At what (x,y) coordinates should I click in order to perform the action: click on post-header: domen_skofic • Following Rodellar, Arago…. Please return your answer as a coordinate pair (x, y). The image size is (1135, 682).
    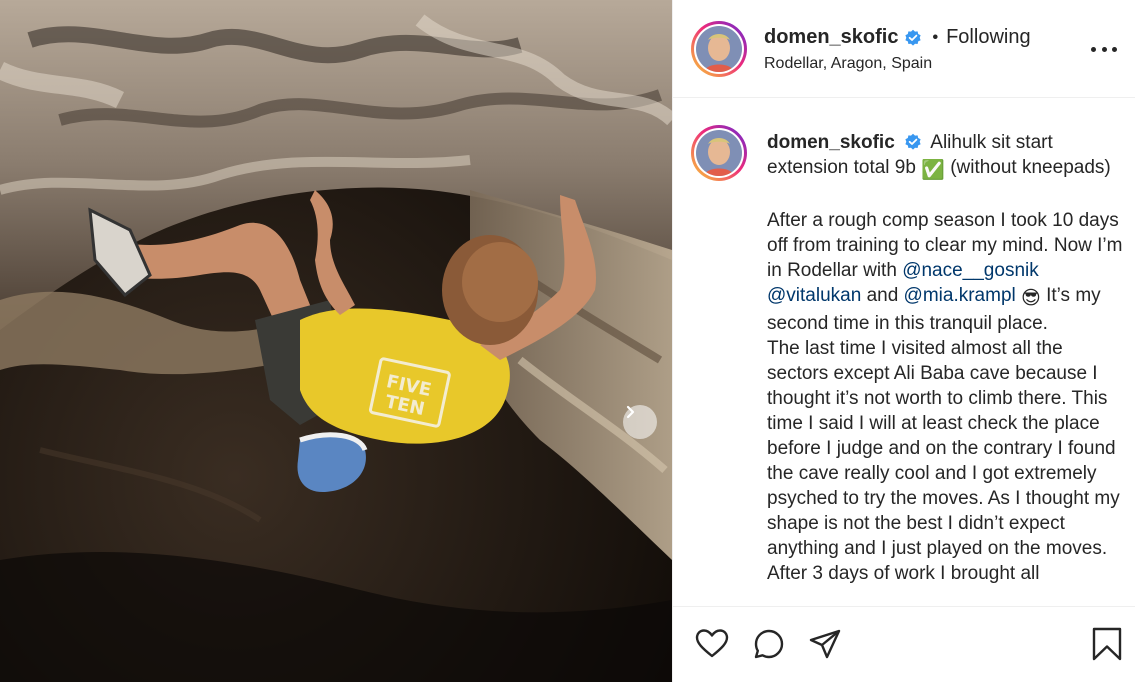
    Looking at the image, I should click on (904, 49).